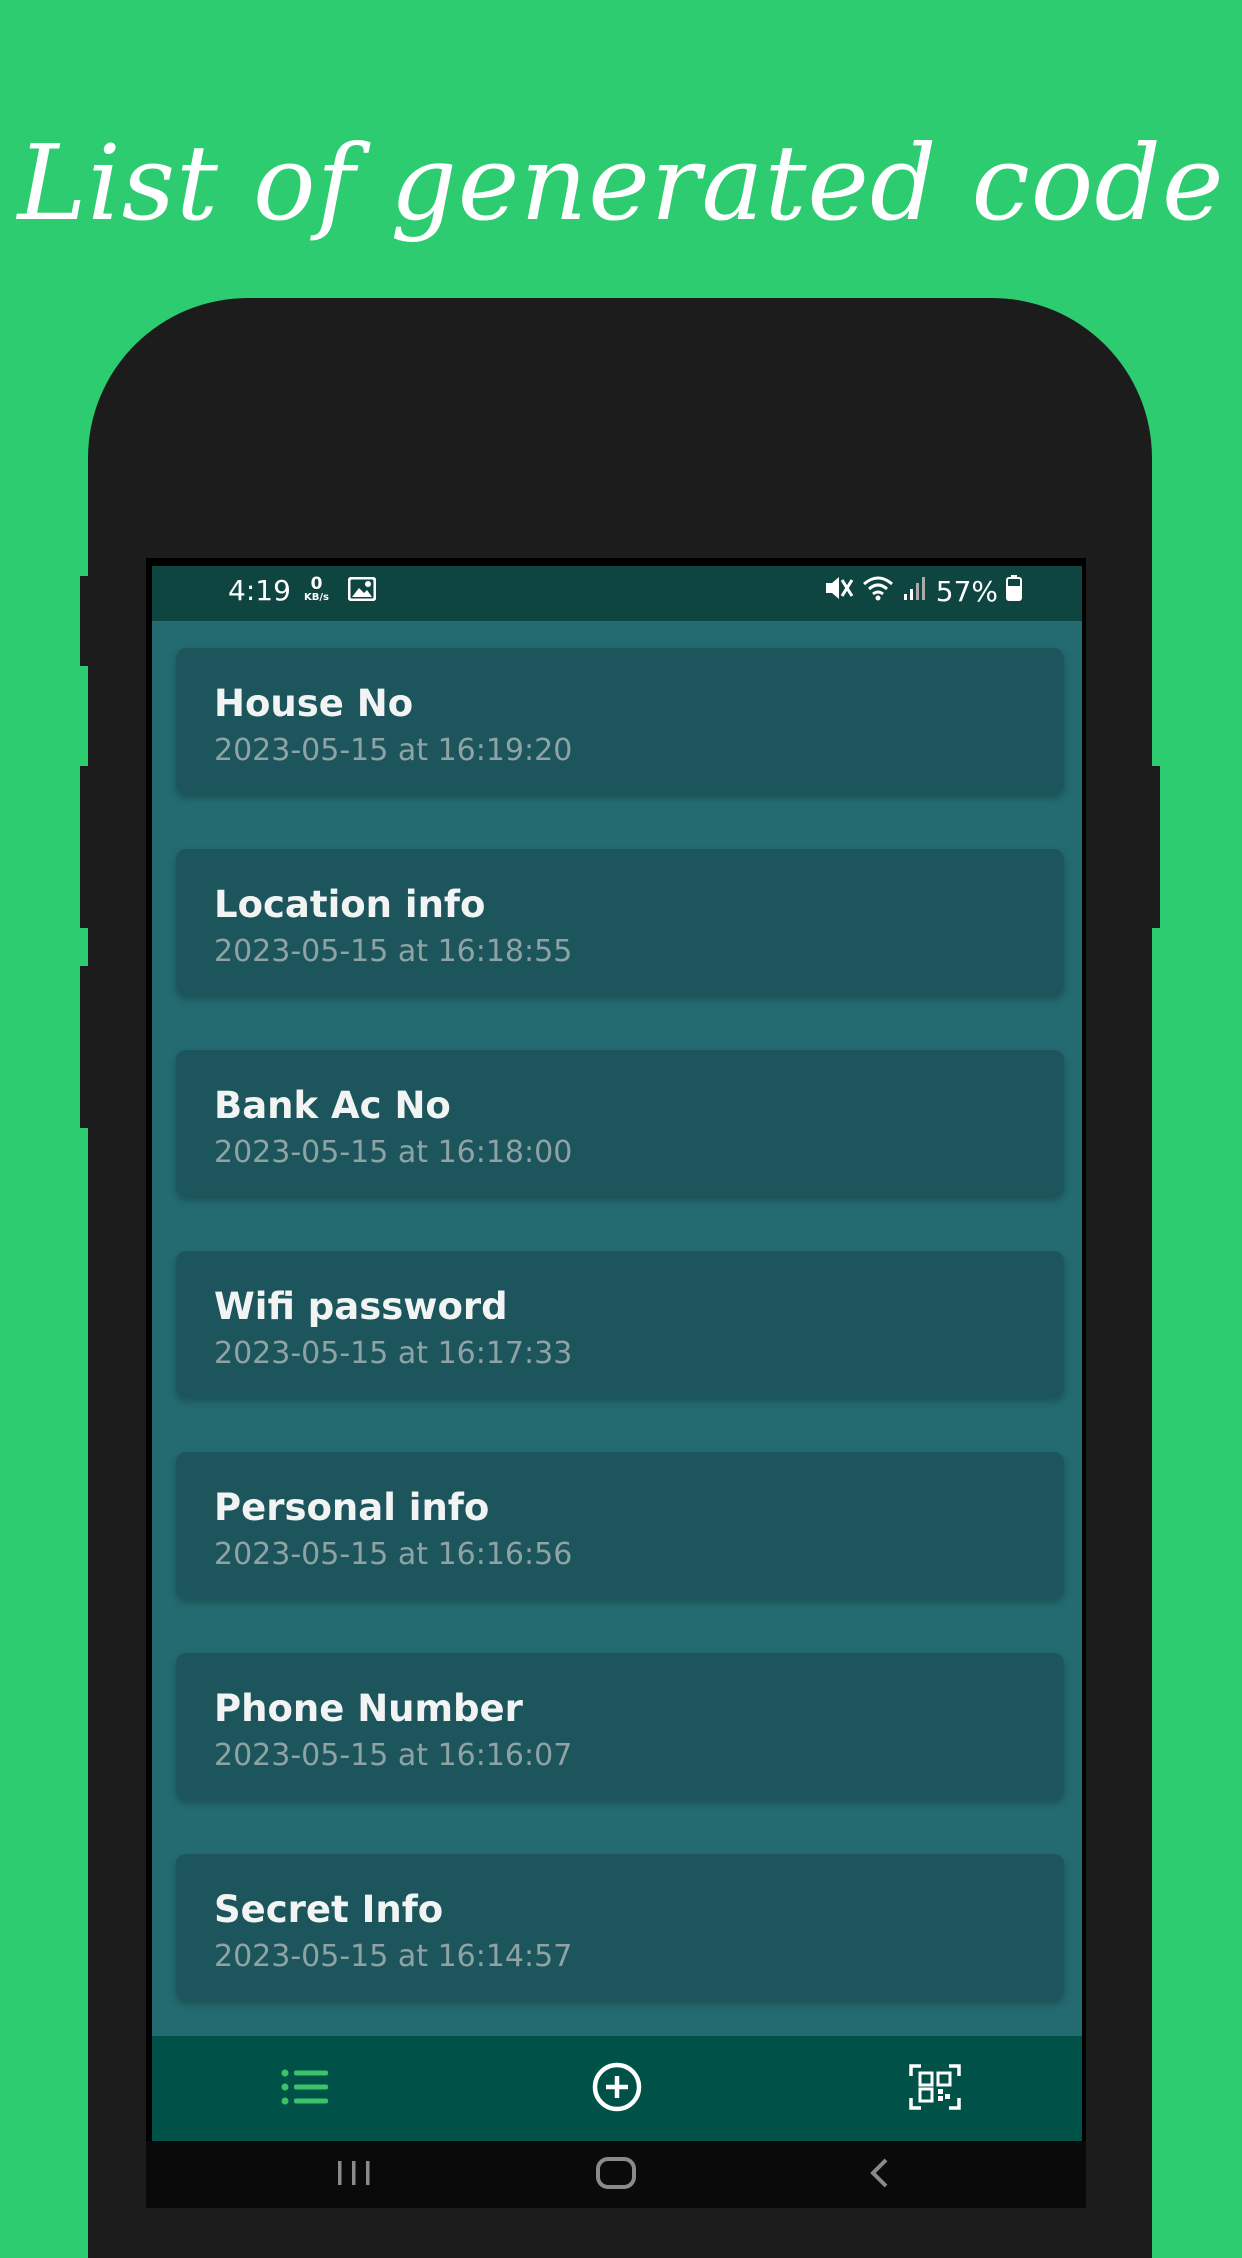 This screenshot has width=1242, height=2258. What do you see at coordinates (85, 621) in the screenshot?
I see `phone-volume-up-button` at bounding box center [85, 621].